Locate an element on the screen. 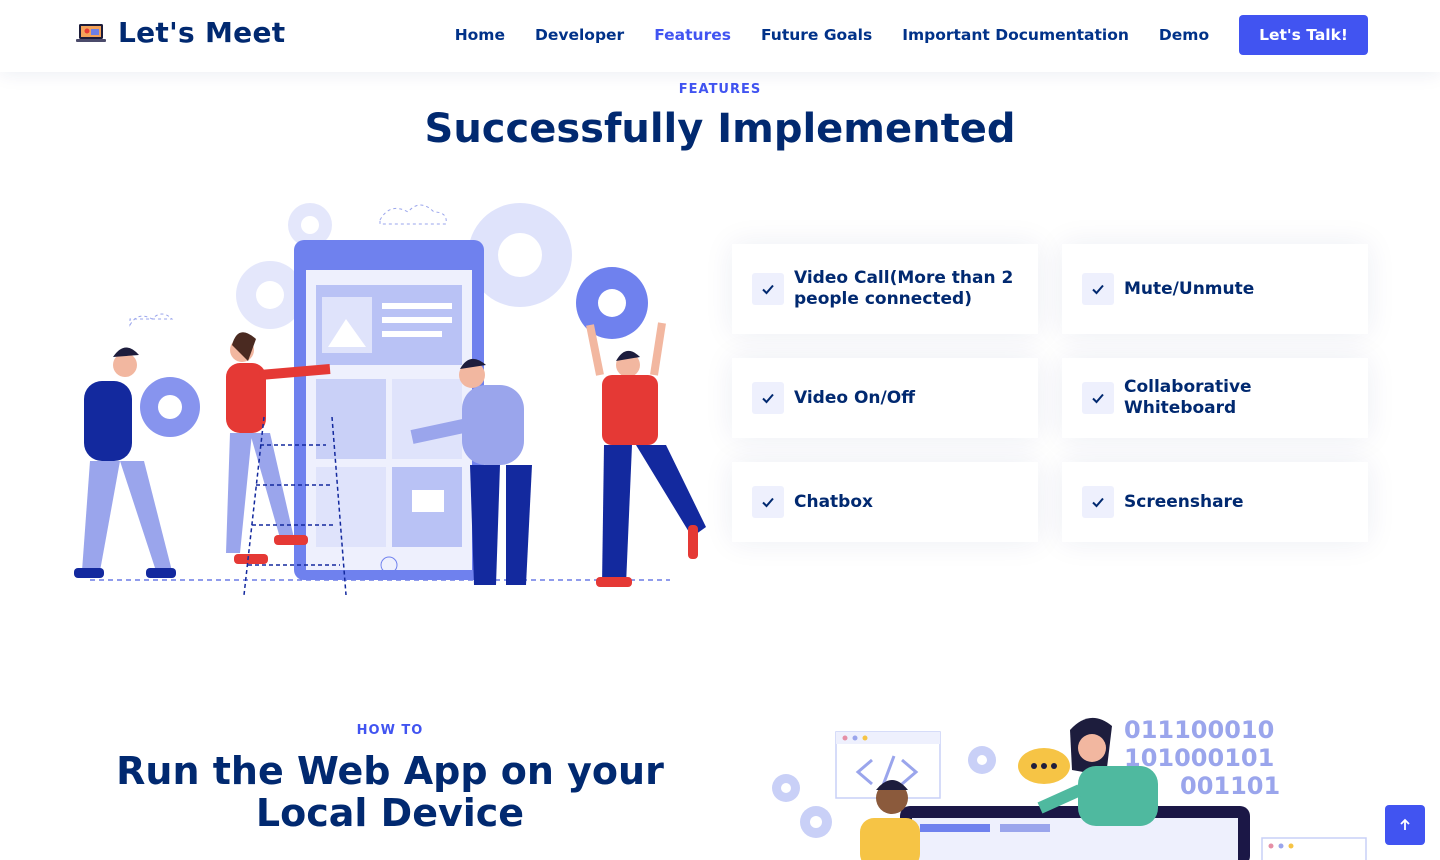 Image resolution: width=1440 pixels, height=860 pixels. feature-card-collaborative-whiteboard: Collaborative Whiteboard is located at coordinates (1215, 398).